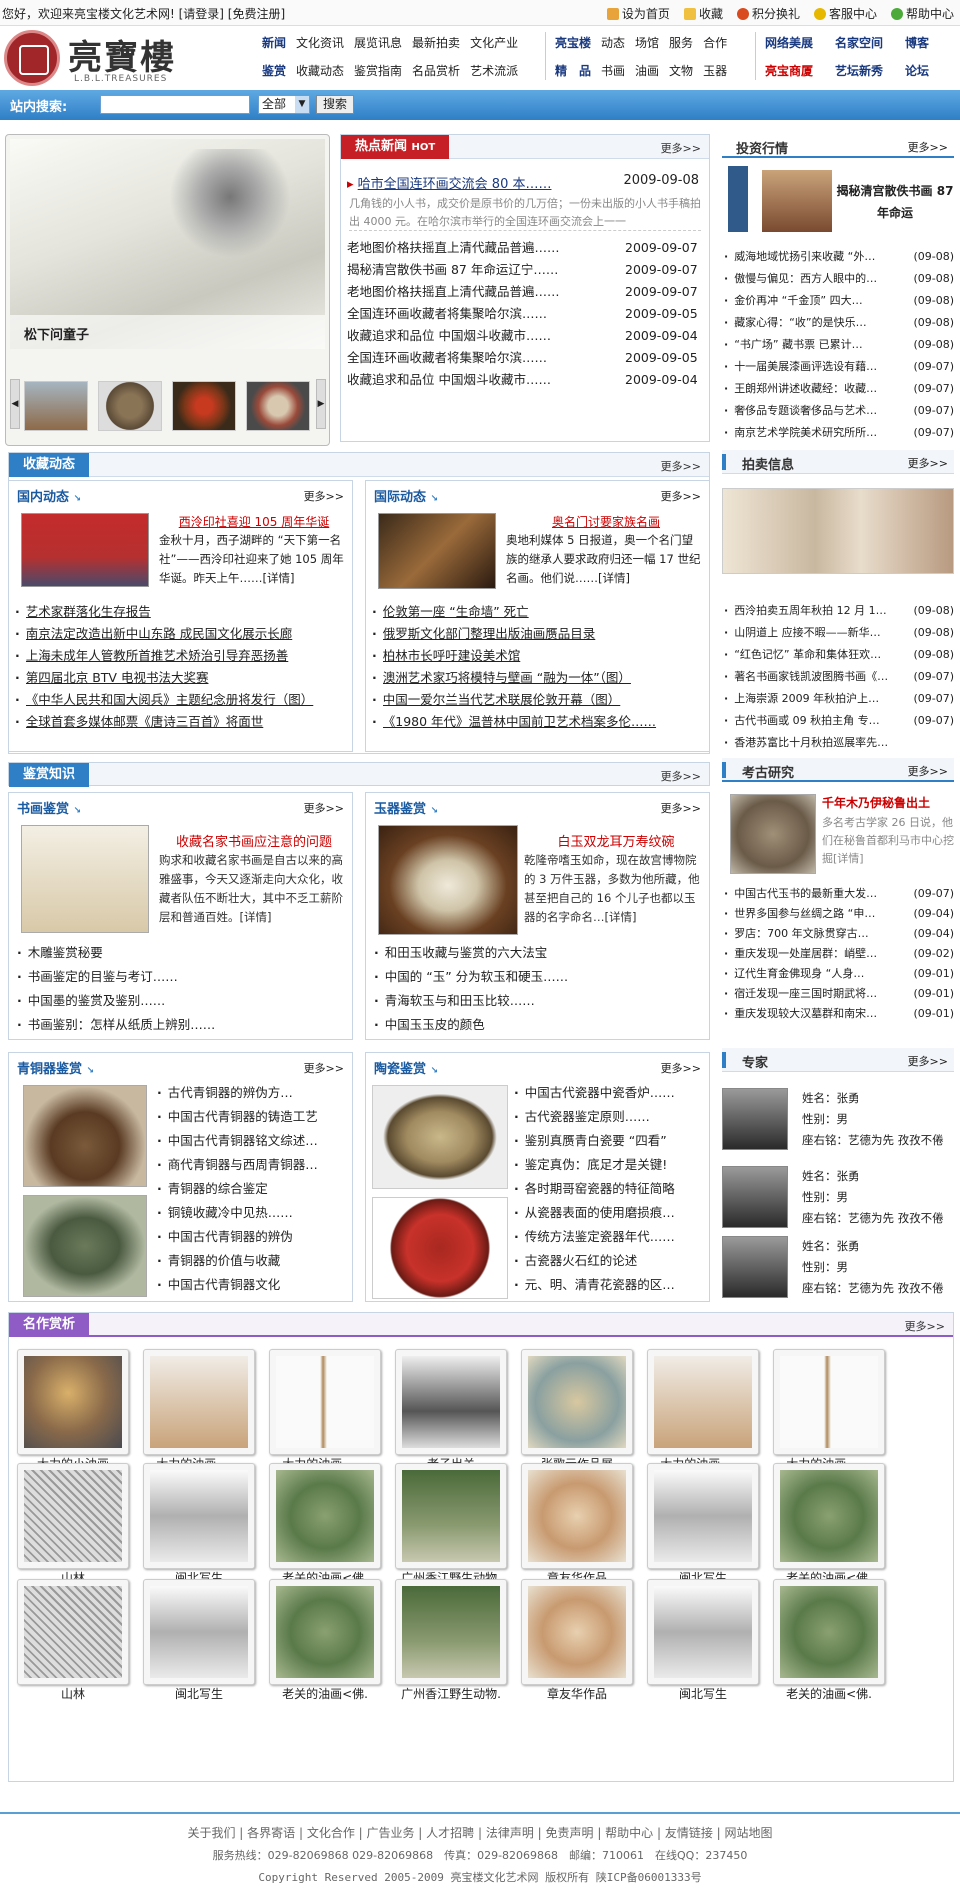 The height and width of the screenshot is (1900, 960). What do you see at coordinates (274, 70) in the screenshot?
I see `nav-item: 鉴赏` at bounding box center [274, 70].